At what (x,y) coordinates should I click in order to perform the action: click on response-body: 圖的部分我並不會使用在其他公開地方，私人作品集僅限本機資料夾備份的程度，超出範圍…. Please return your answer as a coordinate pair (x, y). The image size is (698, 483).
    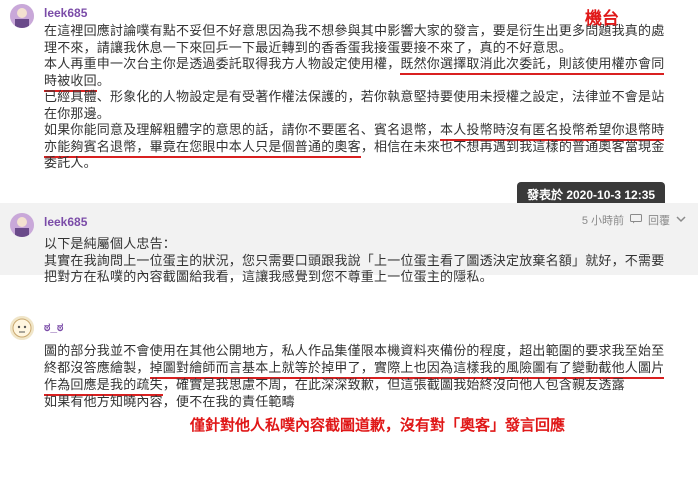
    Looking at the image, I should click on (359, 377).